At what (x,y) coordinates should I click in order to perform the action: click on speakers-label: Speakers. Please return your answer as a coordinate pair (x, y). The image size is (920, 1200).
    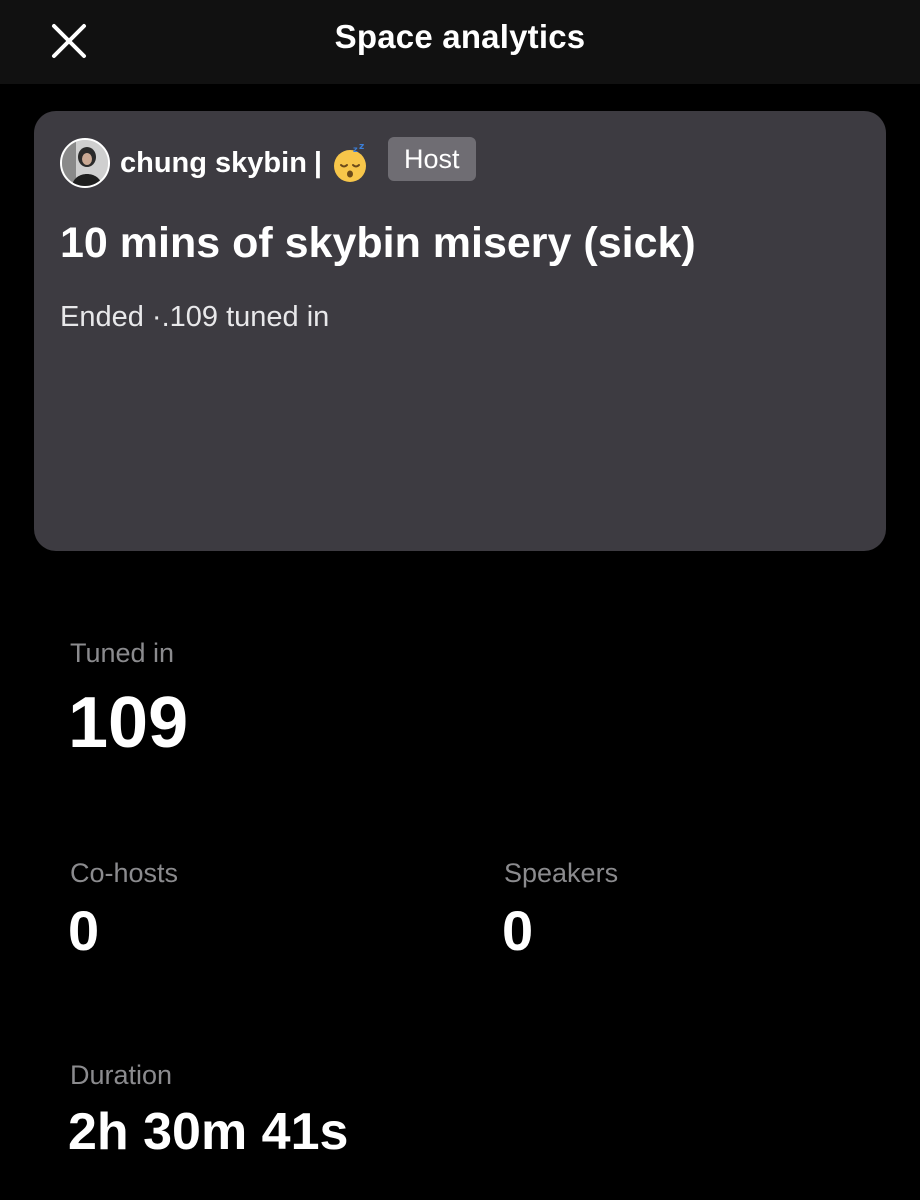
    Looking at the image, I should click on (561, 873).